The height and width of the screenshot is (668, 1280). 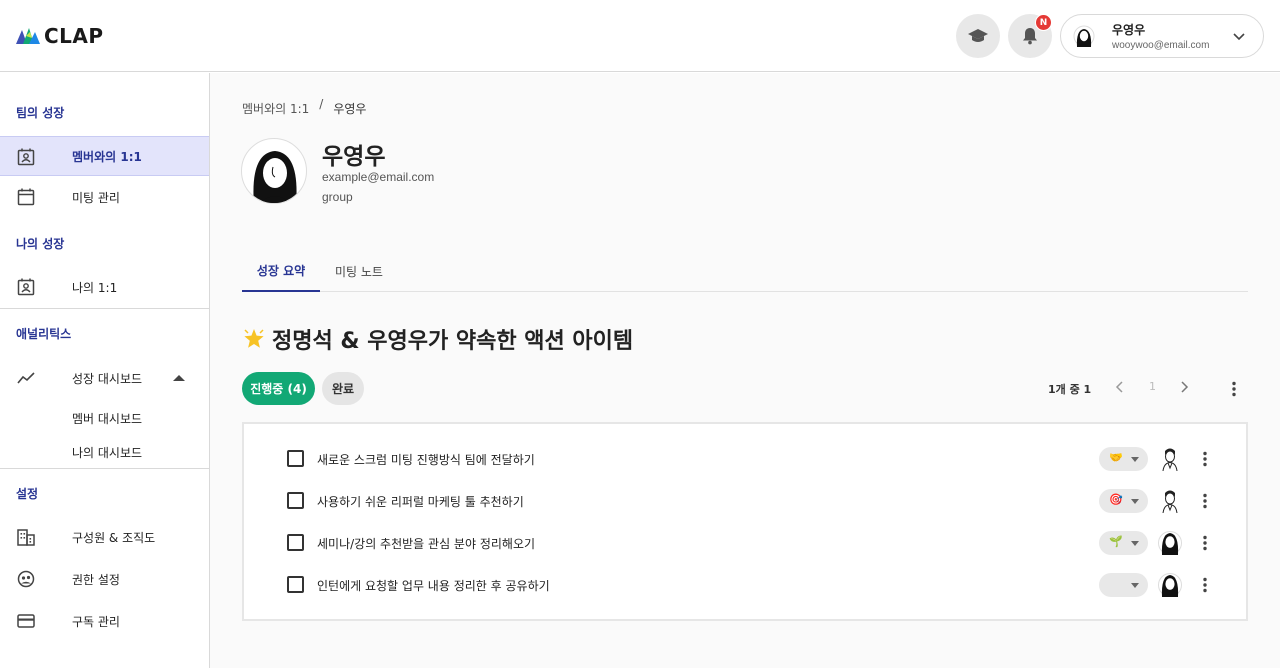 What do you see at coordinates (1123, 501) in the screenshot?
I see `emoji-selector: 🎯` at bounding box center [1123, 501].